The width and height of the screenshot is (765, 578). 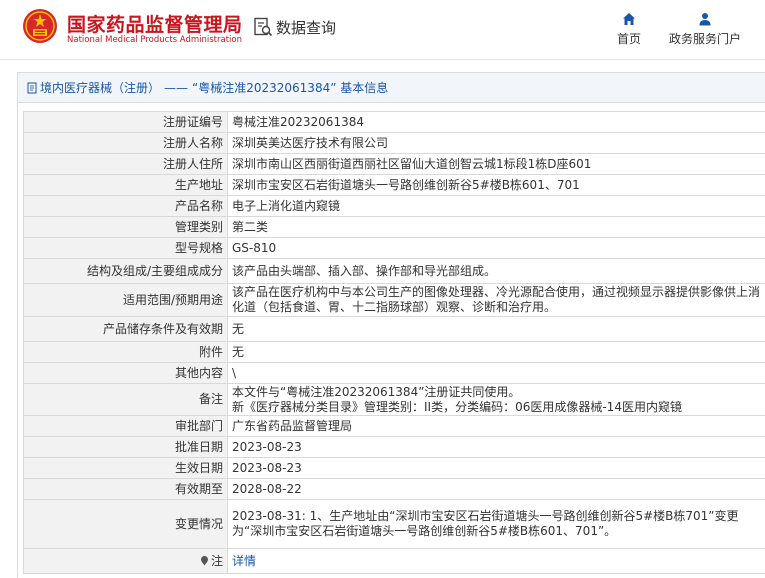 I want to click on table-row: 生产地址深圳市宝安区石岩街道塘头一号路创维创新谷5#楼B栋601、701, so click(x=394, y=185).